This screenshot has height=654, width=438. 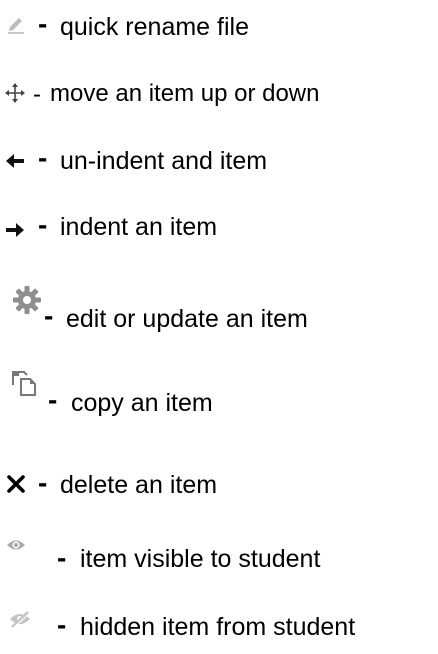 What do you see at coordinates (154, 27) in the screenshot?
I see `legend-label: quick rename file` at bounding box center [154, 27].